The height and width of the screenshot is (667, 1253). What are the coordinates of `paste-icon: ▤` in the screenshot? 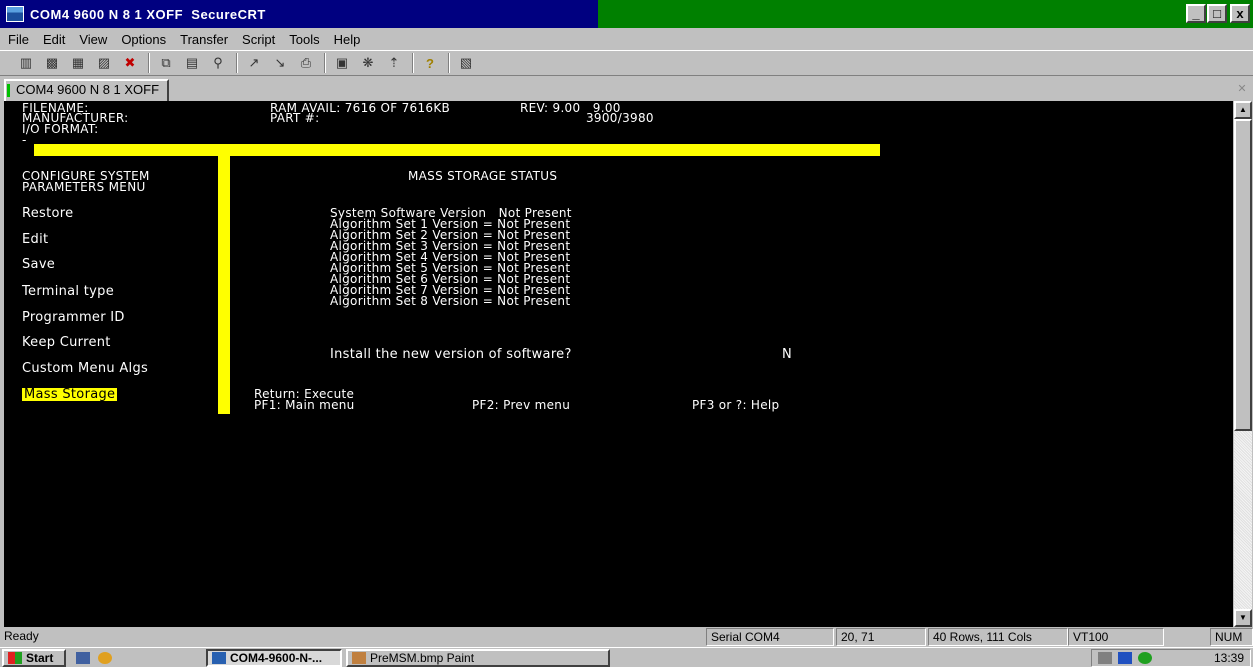 It's located at (192, 63).